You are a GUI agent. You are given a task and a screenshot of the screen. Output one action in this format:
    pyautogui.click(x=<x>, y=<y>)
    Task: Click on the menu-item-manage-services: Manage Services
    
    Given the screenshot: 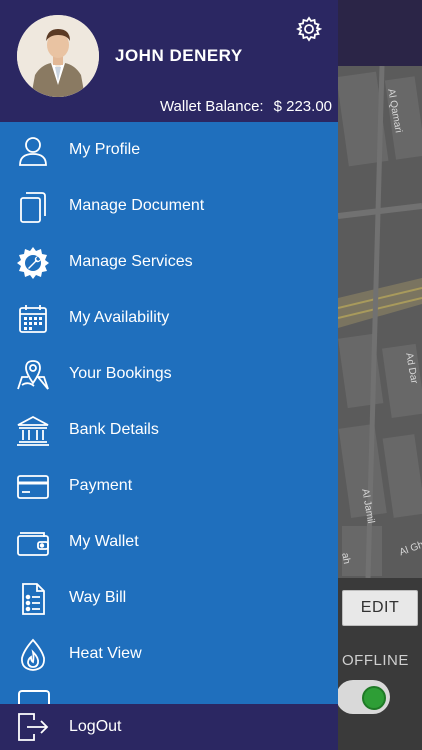 What is the action you would take?
    pyautogui.click(x=169, y=262)
    